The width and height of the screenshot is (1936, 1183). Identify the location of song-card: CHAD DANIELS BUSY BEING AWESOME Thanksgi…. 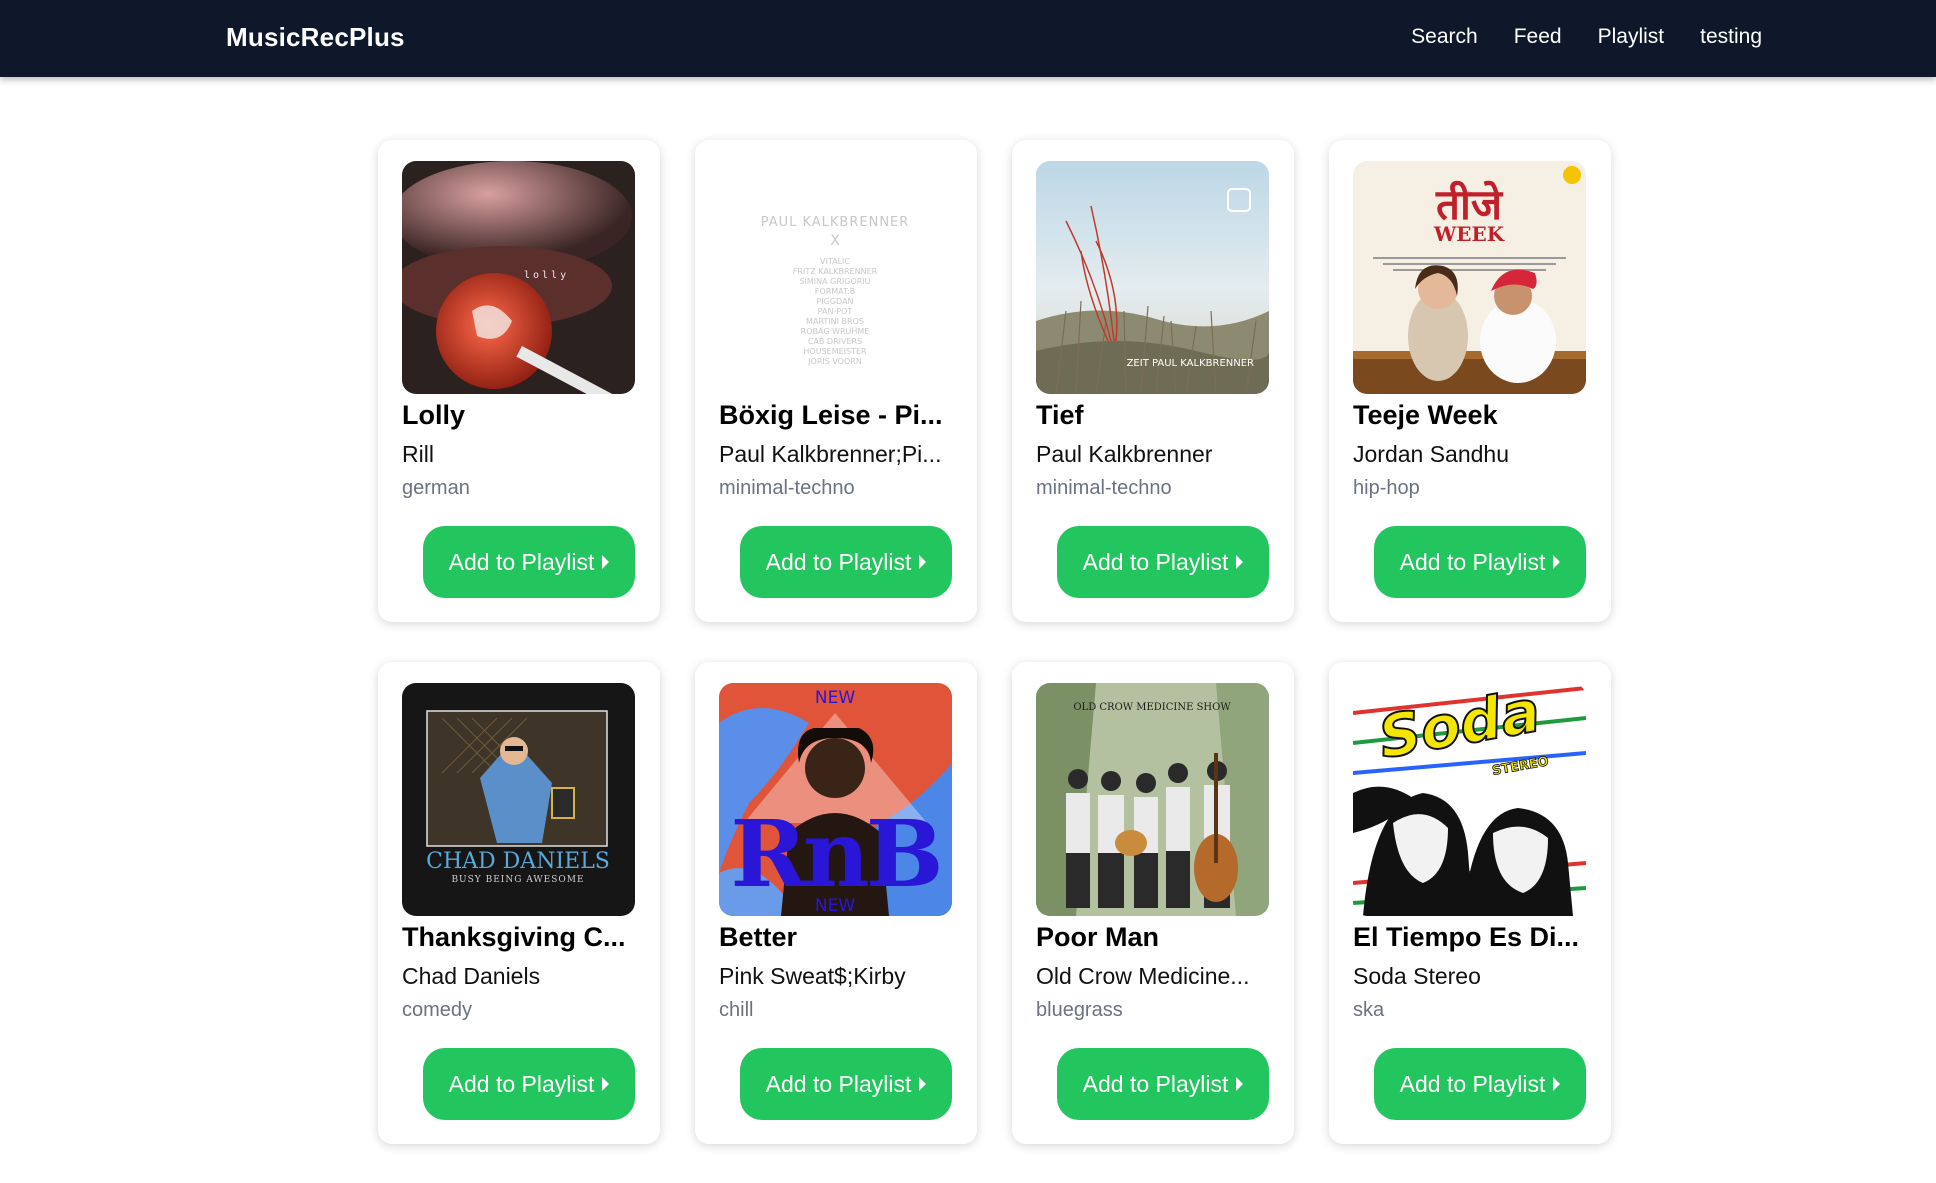
(519, 903).